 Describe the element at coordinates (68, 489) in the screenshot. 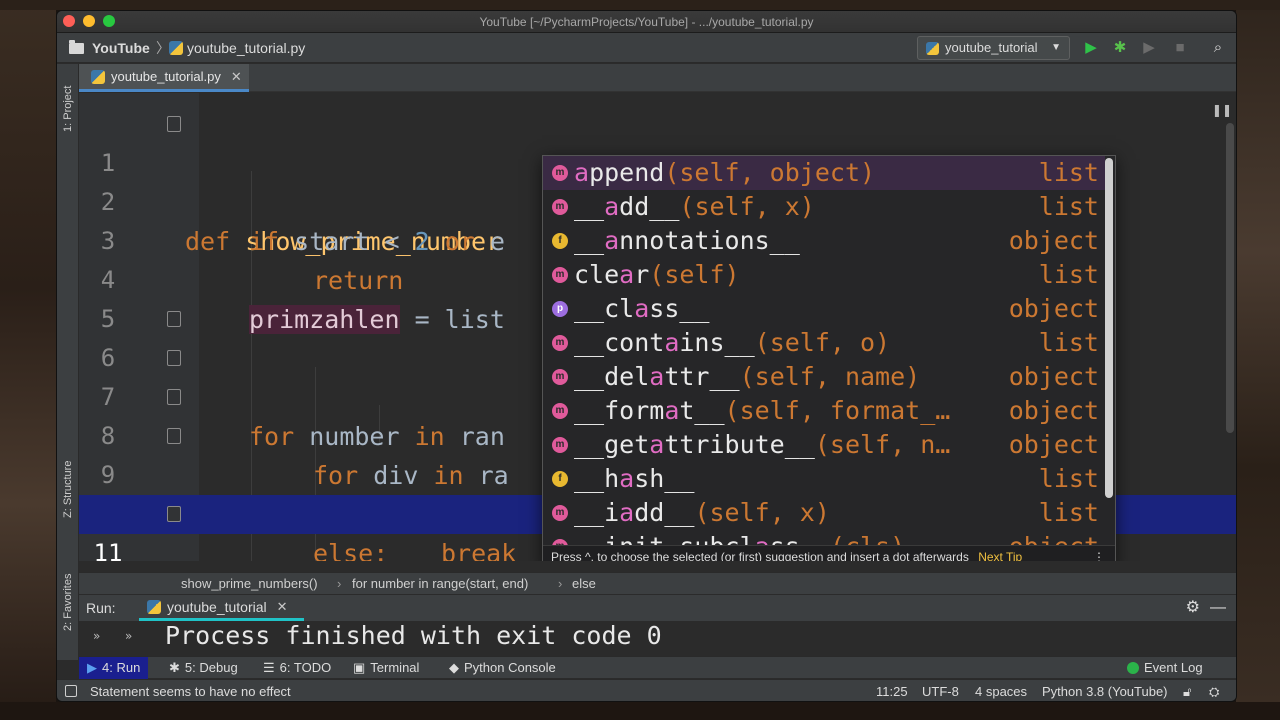

I see `tool-tab-structure: Z: Structure` at that location.